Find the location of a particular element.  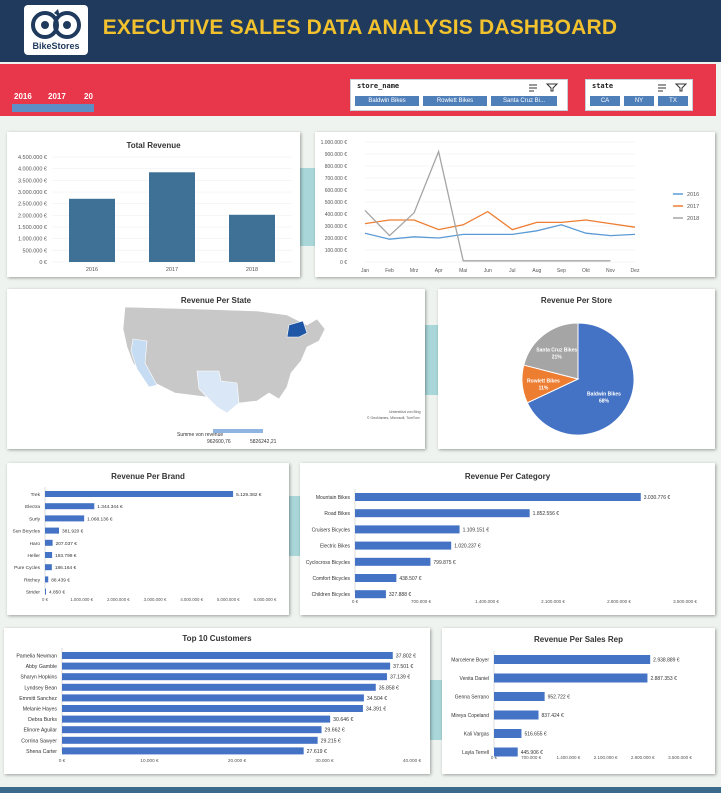

x-tick-label: 40.000 € is located at coordinates (412, 760).